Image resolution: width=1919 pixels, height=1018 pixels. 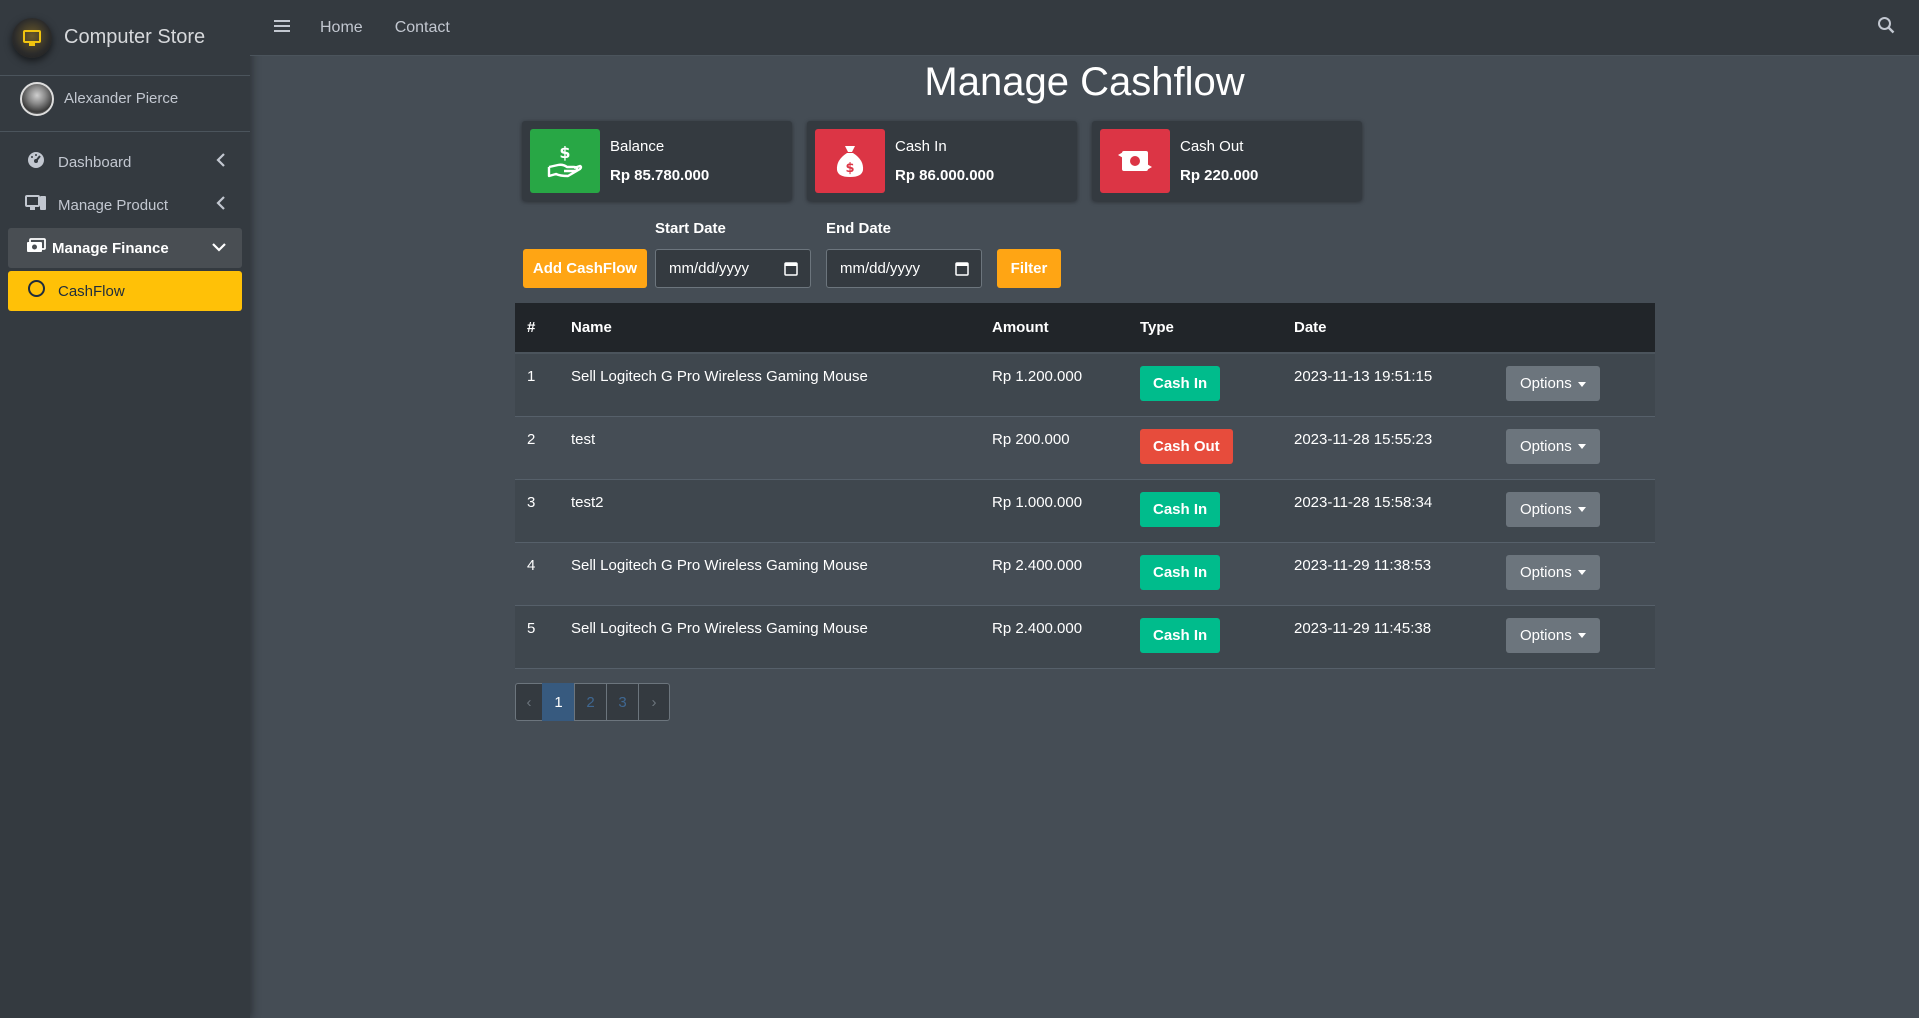 I want to click on money-bag-icon: $, so click(x=850, y=161).